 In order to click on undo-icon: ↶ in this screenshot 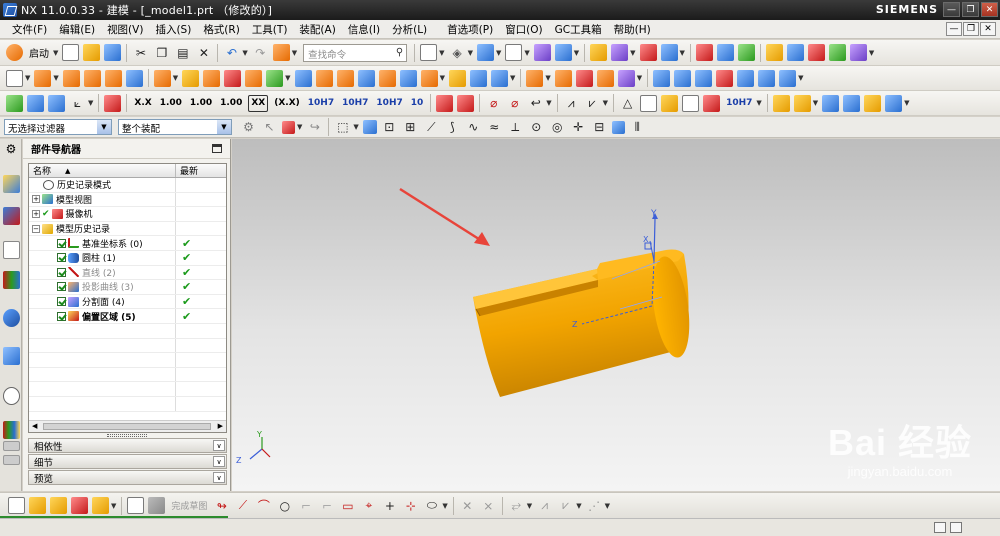, I will do `click(231, 52)`.